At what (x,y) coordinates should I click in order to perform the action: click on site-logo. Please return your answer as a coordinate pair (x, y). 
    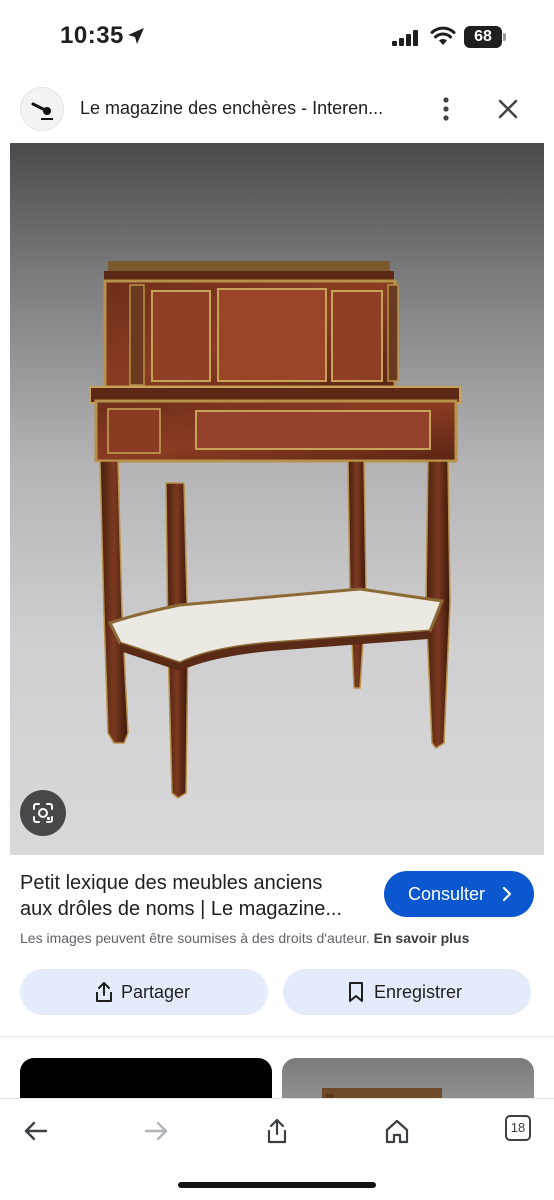
    Looking at the image, I should click on (42, 109).